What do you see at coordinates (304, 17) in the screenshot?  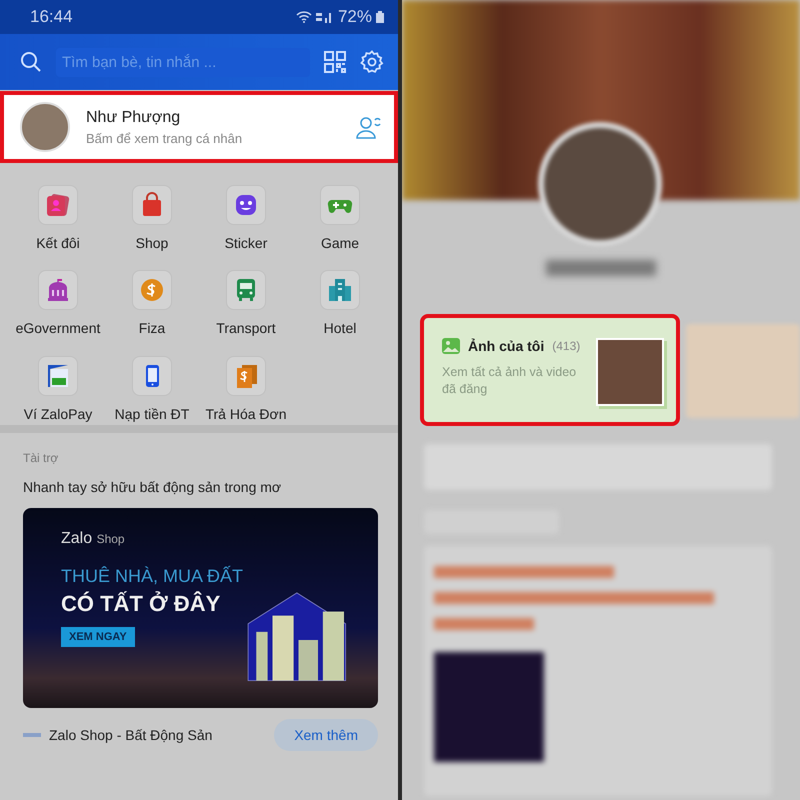 I see `wifi-icon` at bounding box center [304, 17].